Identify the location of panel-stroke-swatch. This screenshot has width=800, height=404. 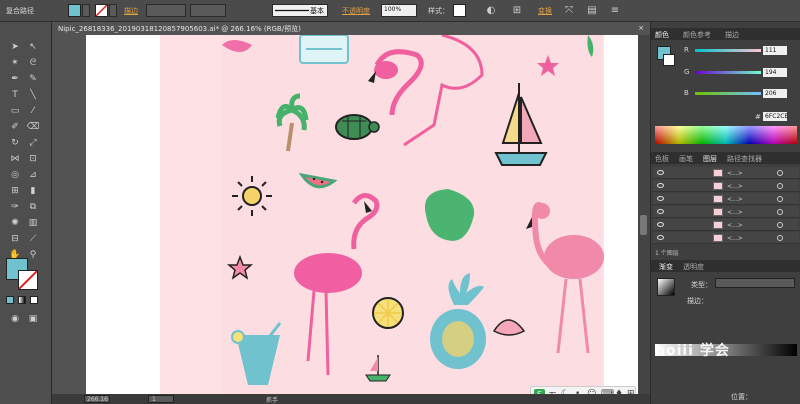
(669, 60).